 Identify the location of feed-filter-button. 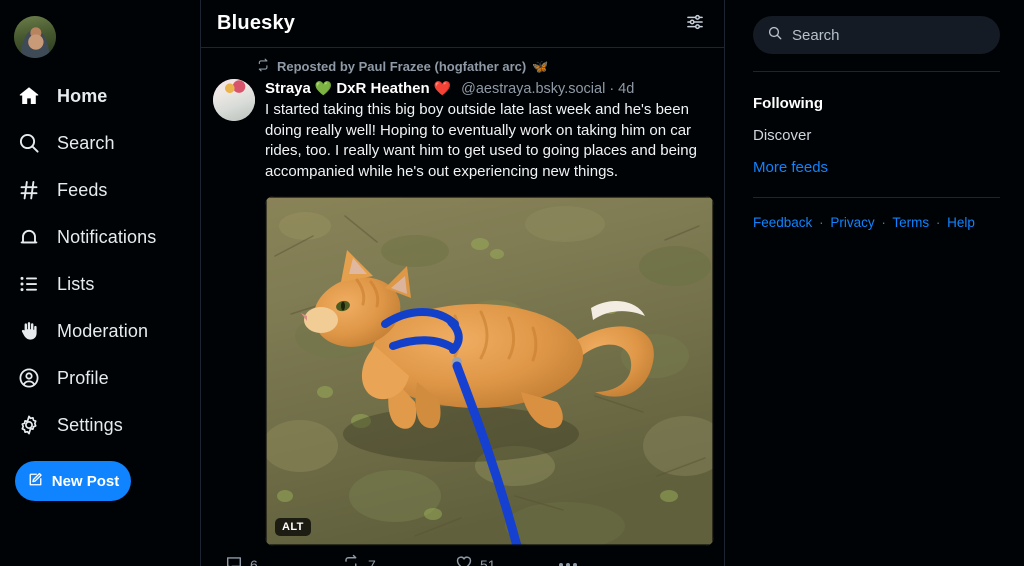
(695, 24).